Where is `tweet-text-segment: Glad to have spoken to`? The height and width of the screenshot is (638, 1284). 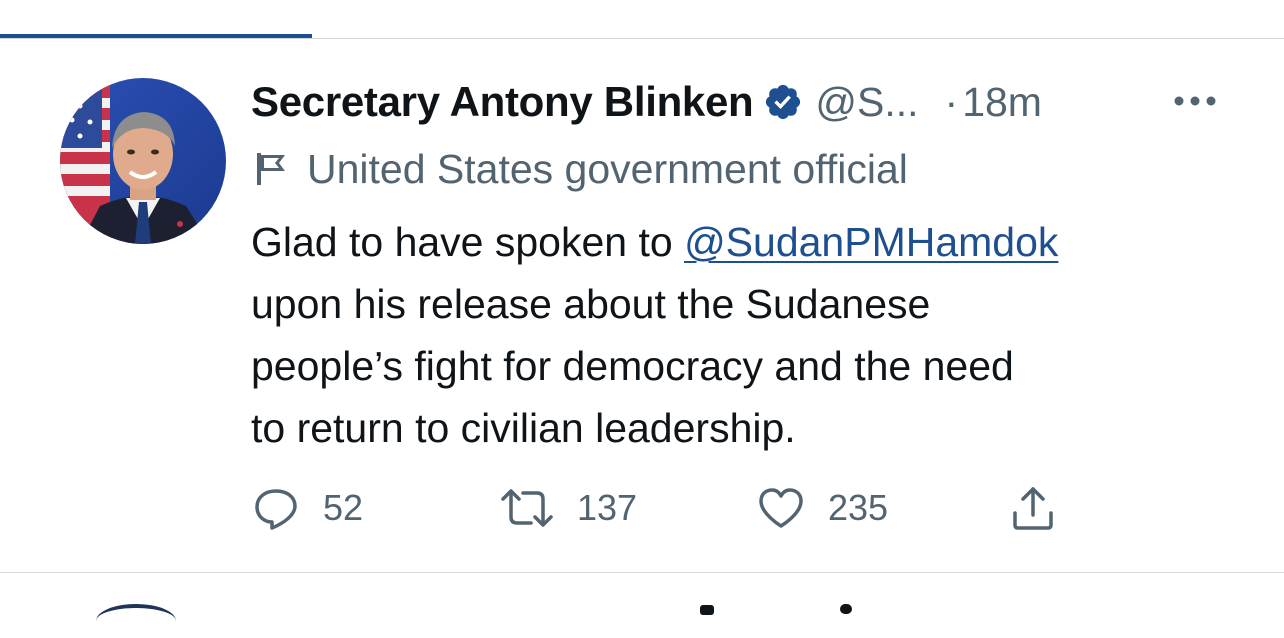 tweet-text-segment: Glad to have spoken to is located at coordinates (468, 242).